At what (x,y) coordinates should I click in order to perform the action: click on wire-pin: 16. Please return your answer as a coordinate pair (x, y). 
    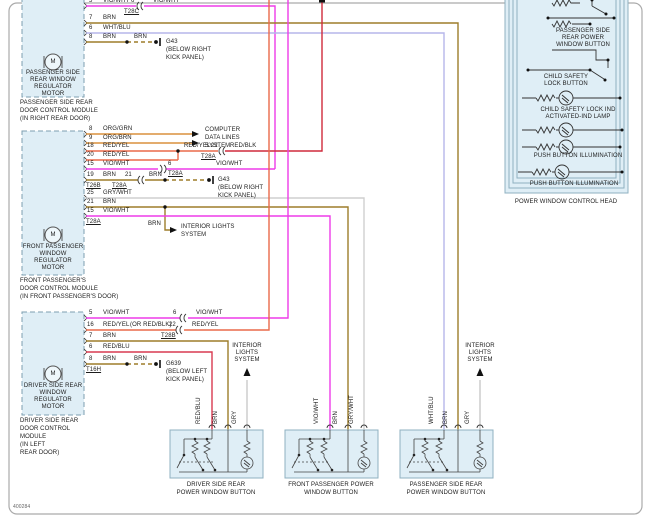
    Looking at the image, I should click on (90, 325).